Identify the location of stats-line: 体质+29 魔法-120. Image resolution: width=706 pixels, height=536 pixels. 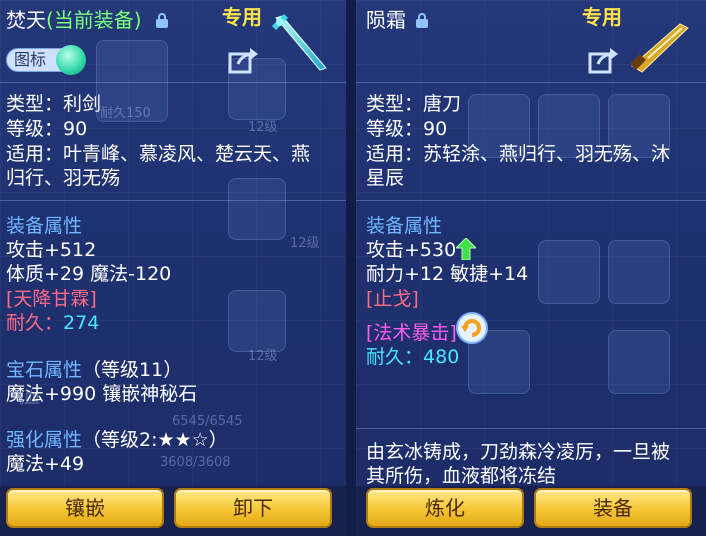
(89, 274).